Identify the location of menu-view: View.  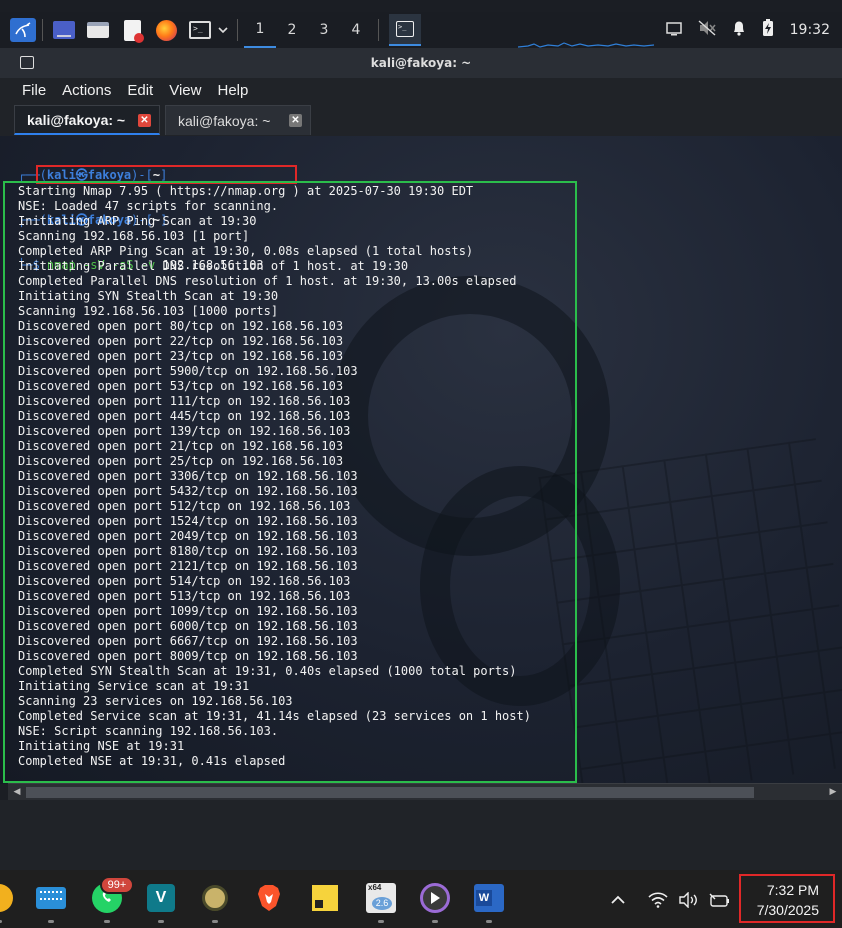
(185, 90).